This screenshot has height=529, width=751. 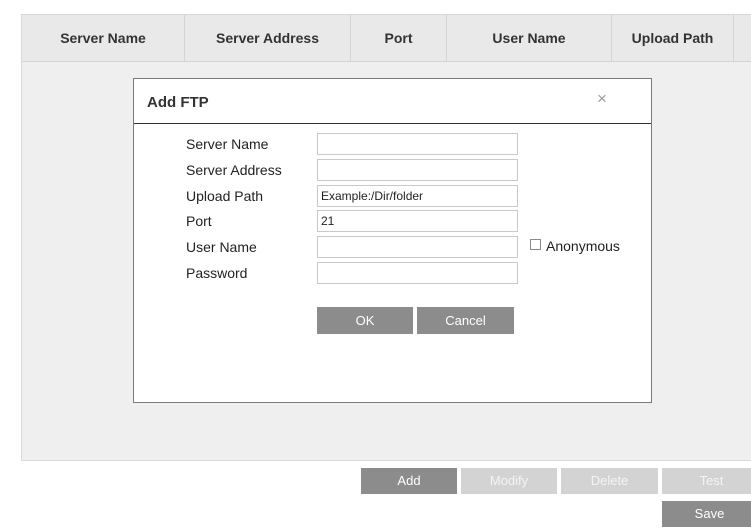 What do you see at coordinates (234, 170) in the screenshot?
I see `server-address-label: Server Address` at bounding box center [234, 170].